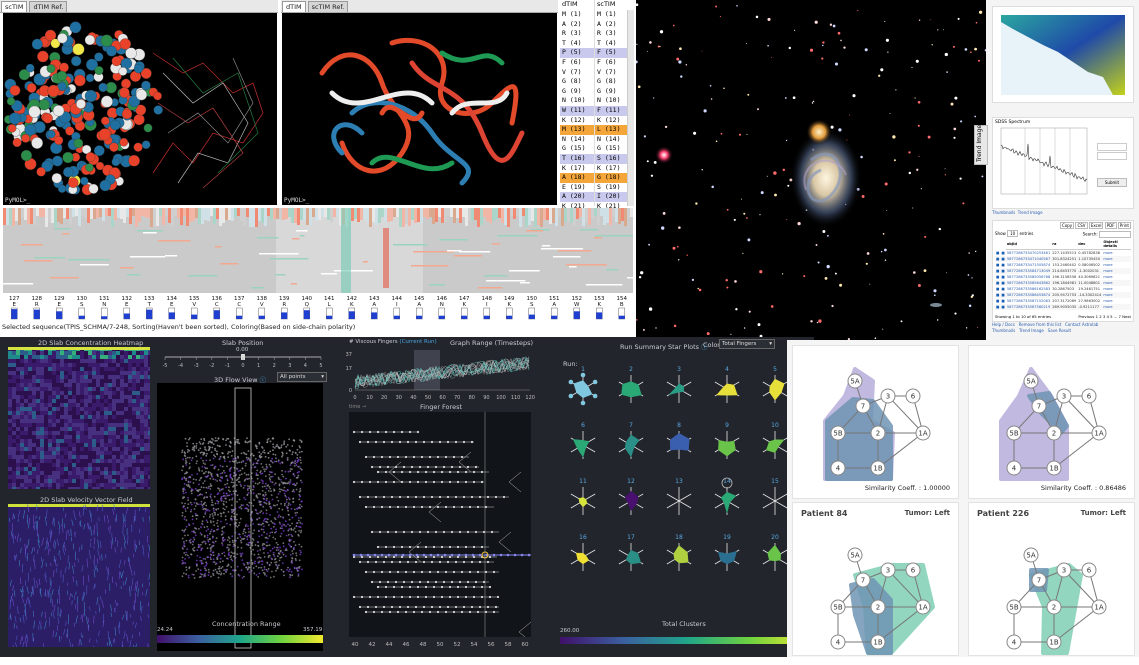 The image size is (1139, 665). Describe the element at coordinates (1003, 330) in the screenshot. I see `link-thumbnails-2: Thumbnails` at that location.